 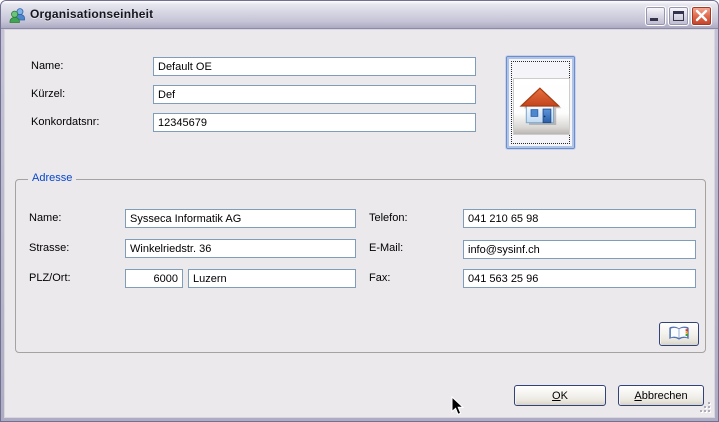 I want to click on close-icon, so click(x=701, y=15).